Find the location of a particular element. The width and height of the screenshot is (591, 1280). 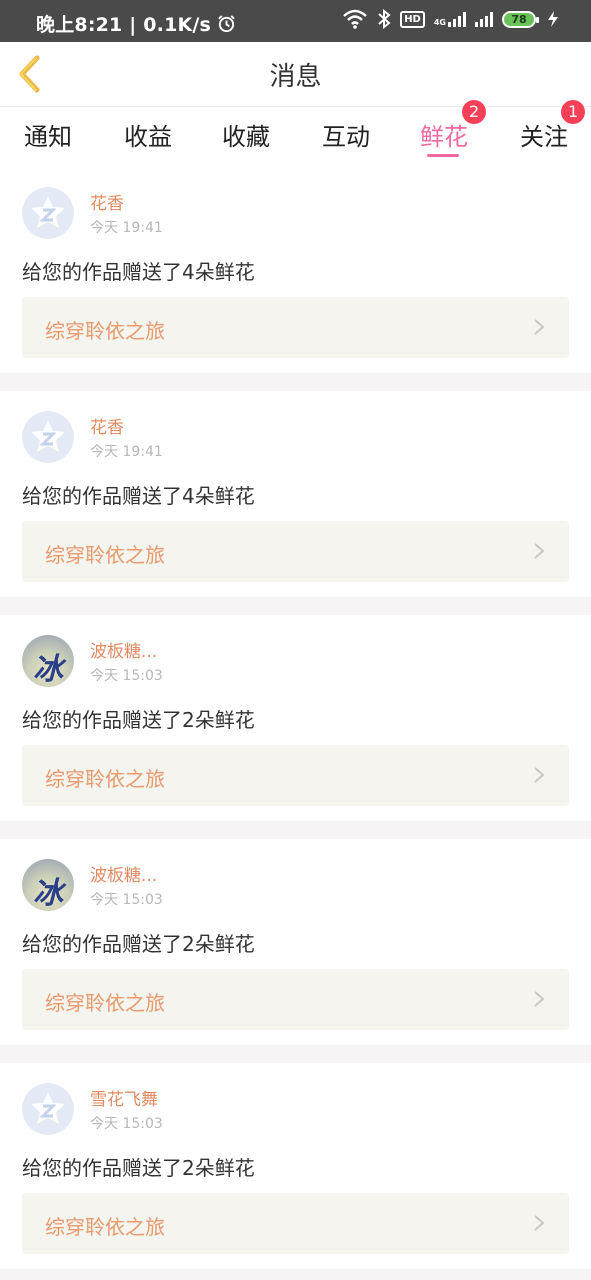

tab-earnings: 收益 is located at coordinates (148, 134).